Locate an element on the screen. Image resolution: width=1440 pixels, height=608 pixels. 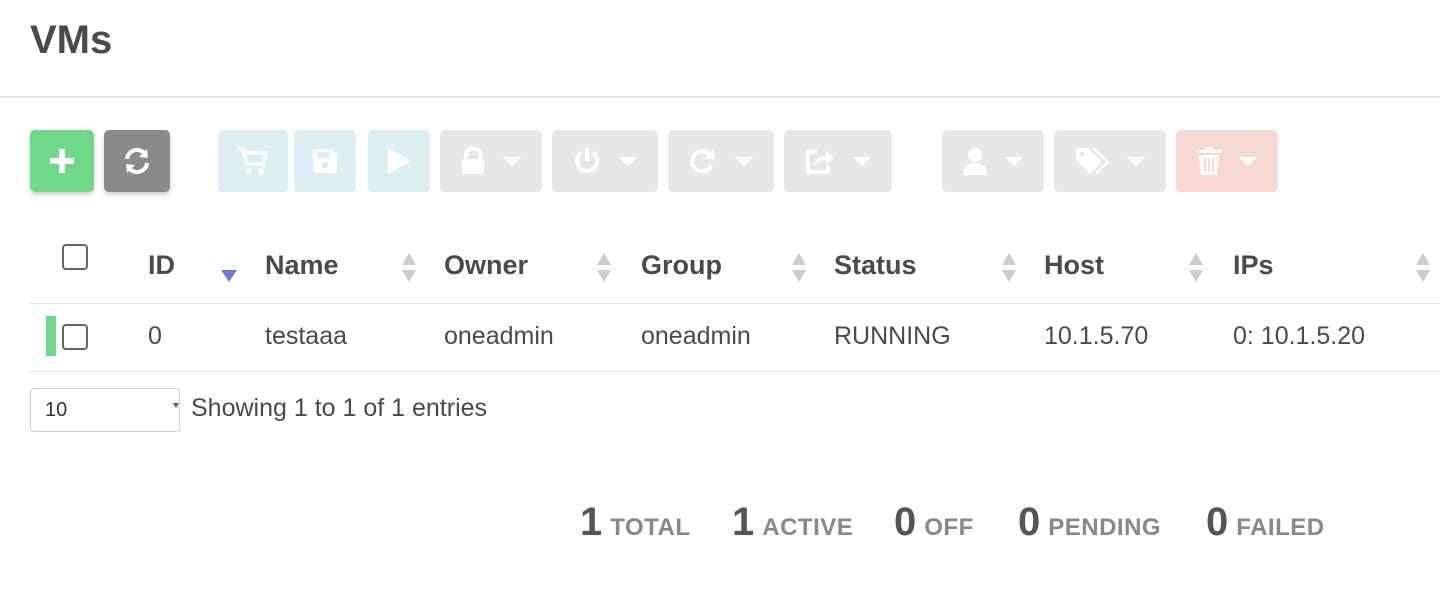
power-button is located at coordinates (605, 161).